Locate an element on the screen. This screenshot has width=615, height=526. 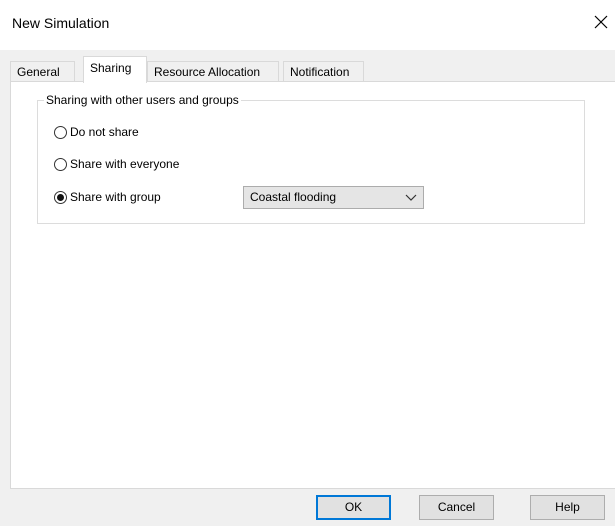
close-icon is located at coordinates (601, 22).